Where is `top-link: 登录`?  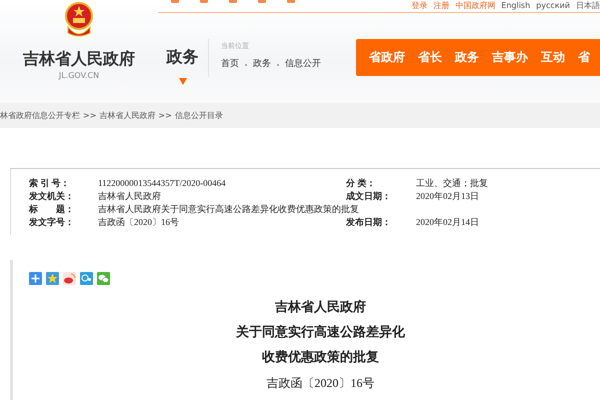
top-link: 登录 is located at coordinates (419, 6).